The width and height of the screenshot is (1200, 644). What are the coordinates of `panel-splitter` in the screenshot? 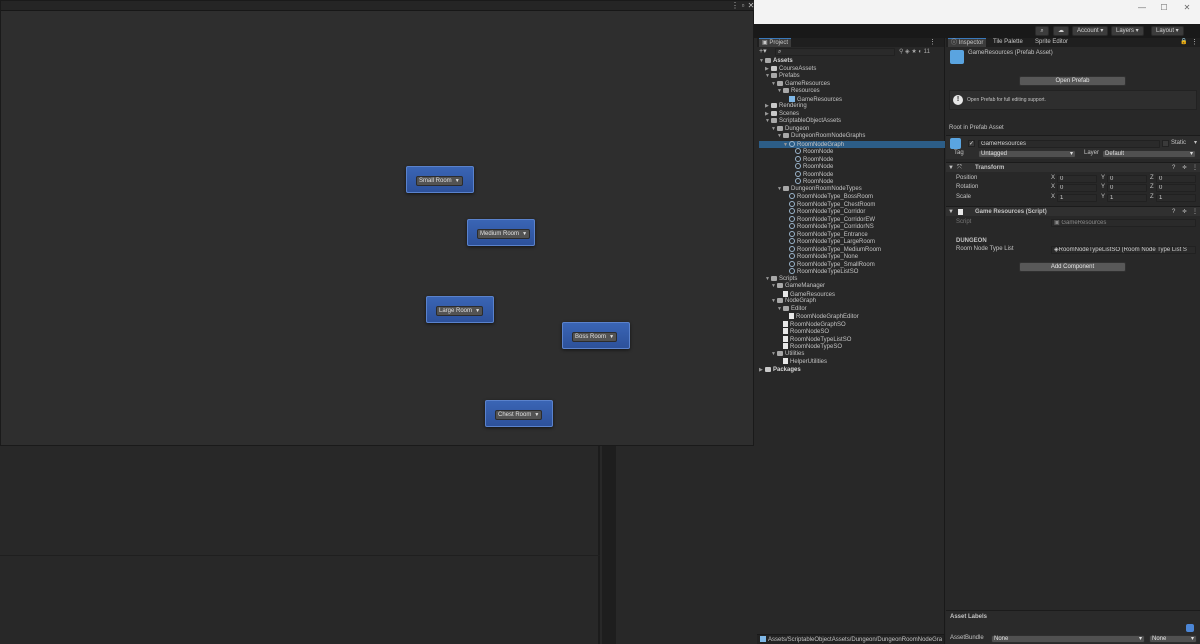 It's located at (609, 545).